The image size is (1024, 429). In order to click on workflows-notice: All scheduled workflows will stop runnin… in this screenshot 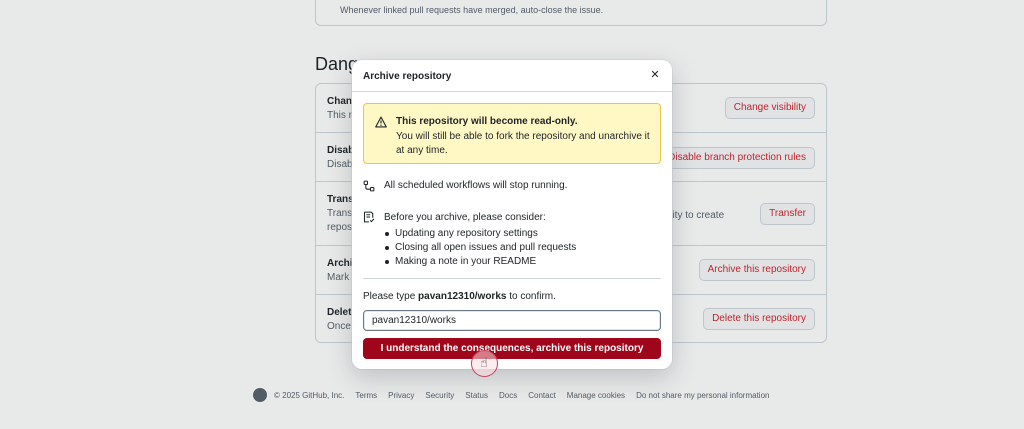, I will do `click(476, 185)`.